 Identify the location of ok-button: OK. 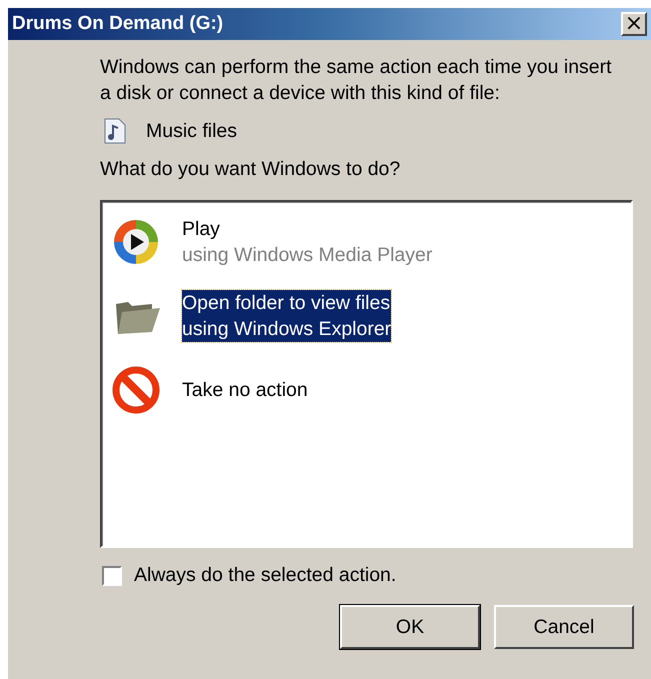
(410, 627).